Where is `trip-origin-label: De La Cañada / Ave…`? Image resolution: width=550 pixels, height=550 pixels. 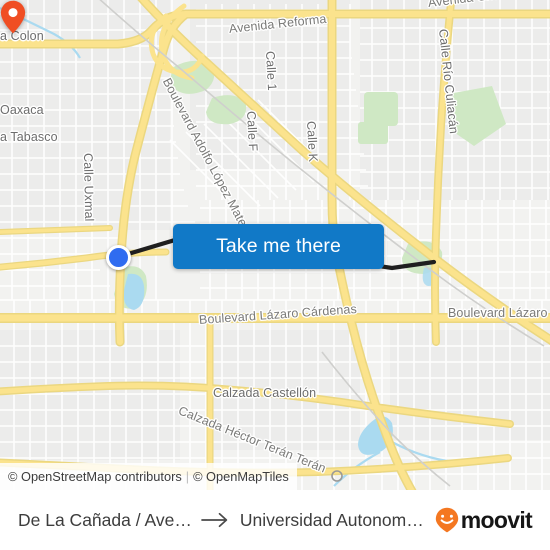 trip-origin-label: De La Cañada / Ave… is located at coordinates (105, 519).